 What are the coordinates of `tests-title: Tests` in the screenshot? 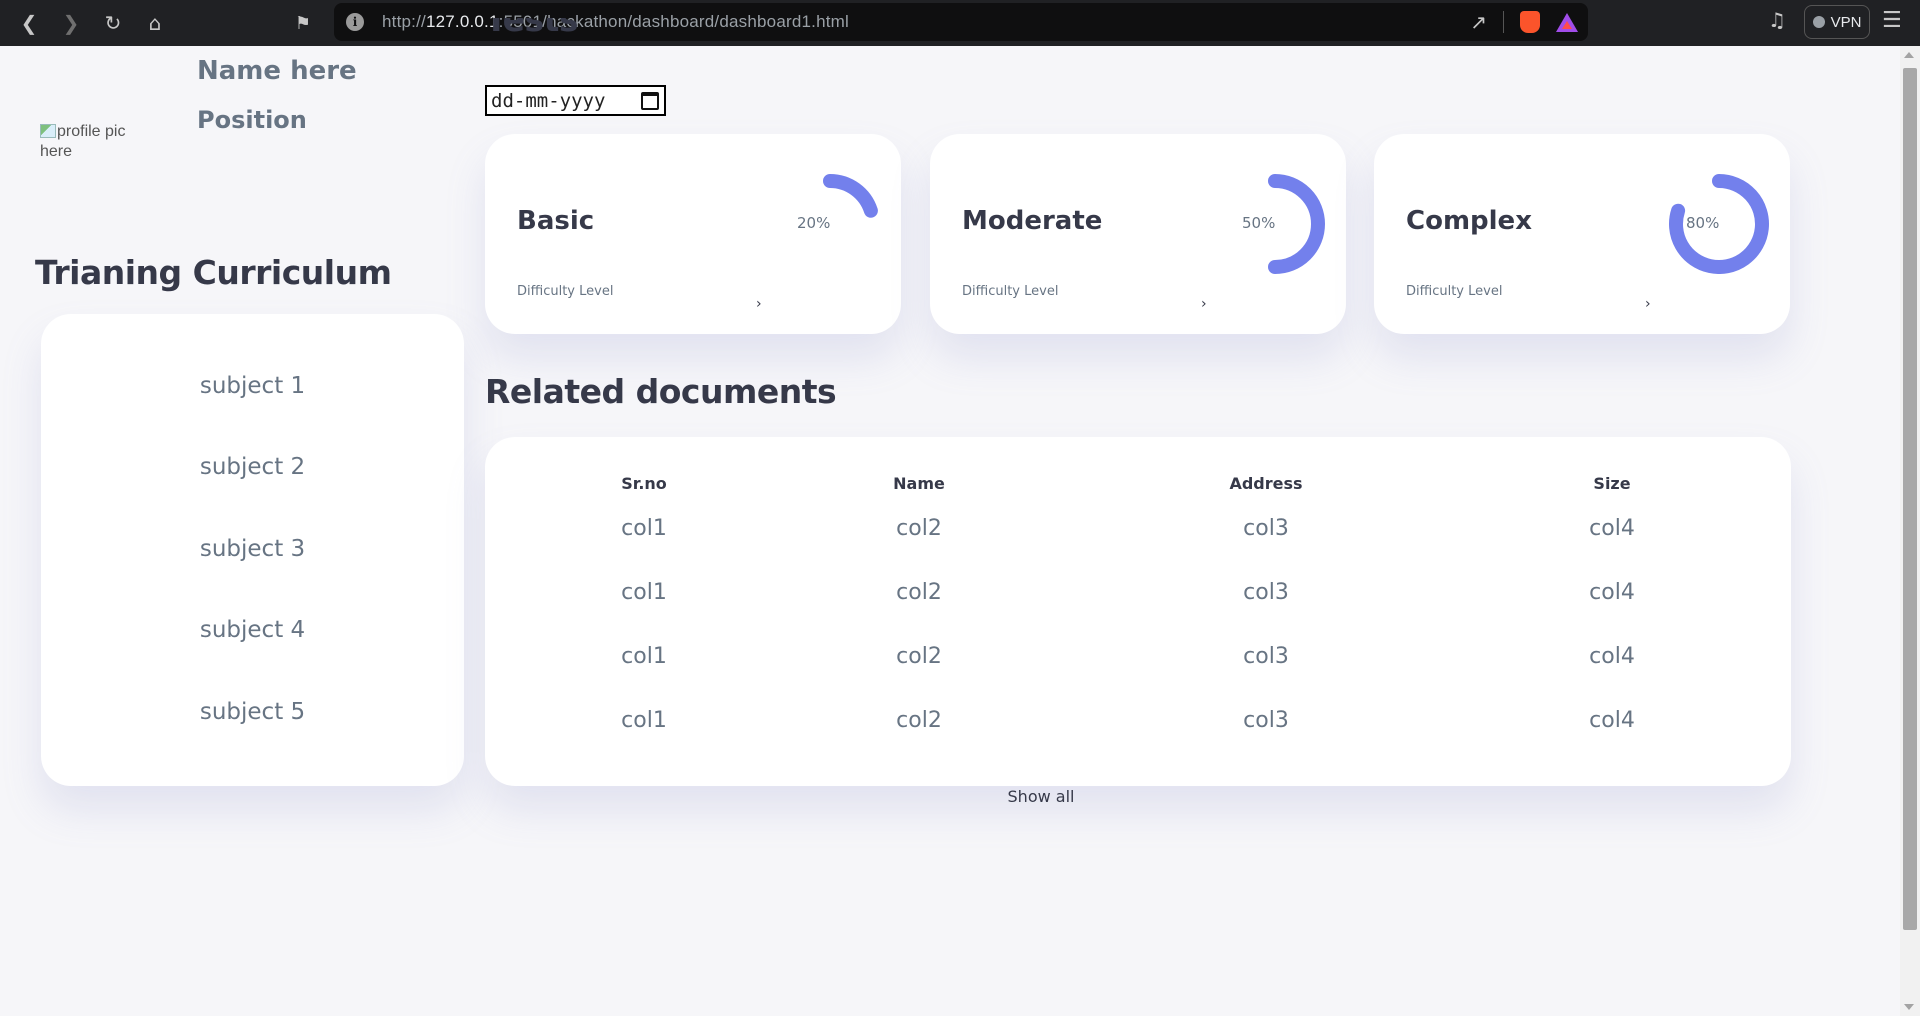 It's located at (531, 35).